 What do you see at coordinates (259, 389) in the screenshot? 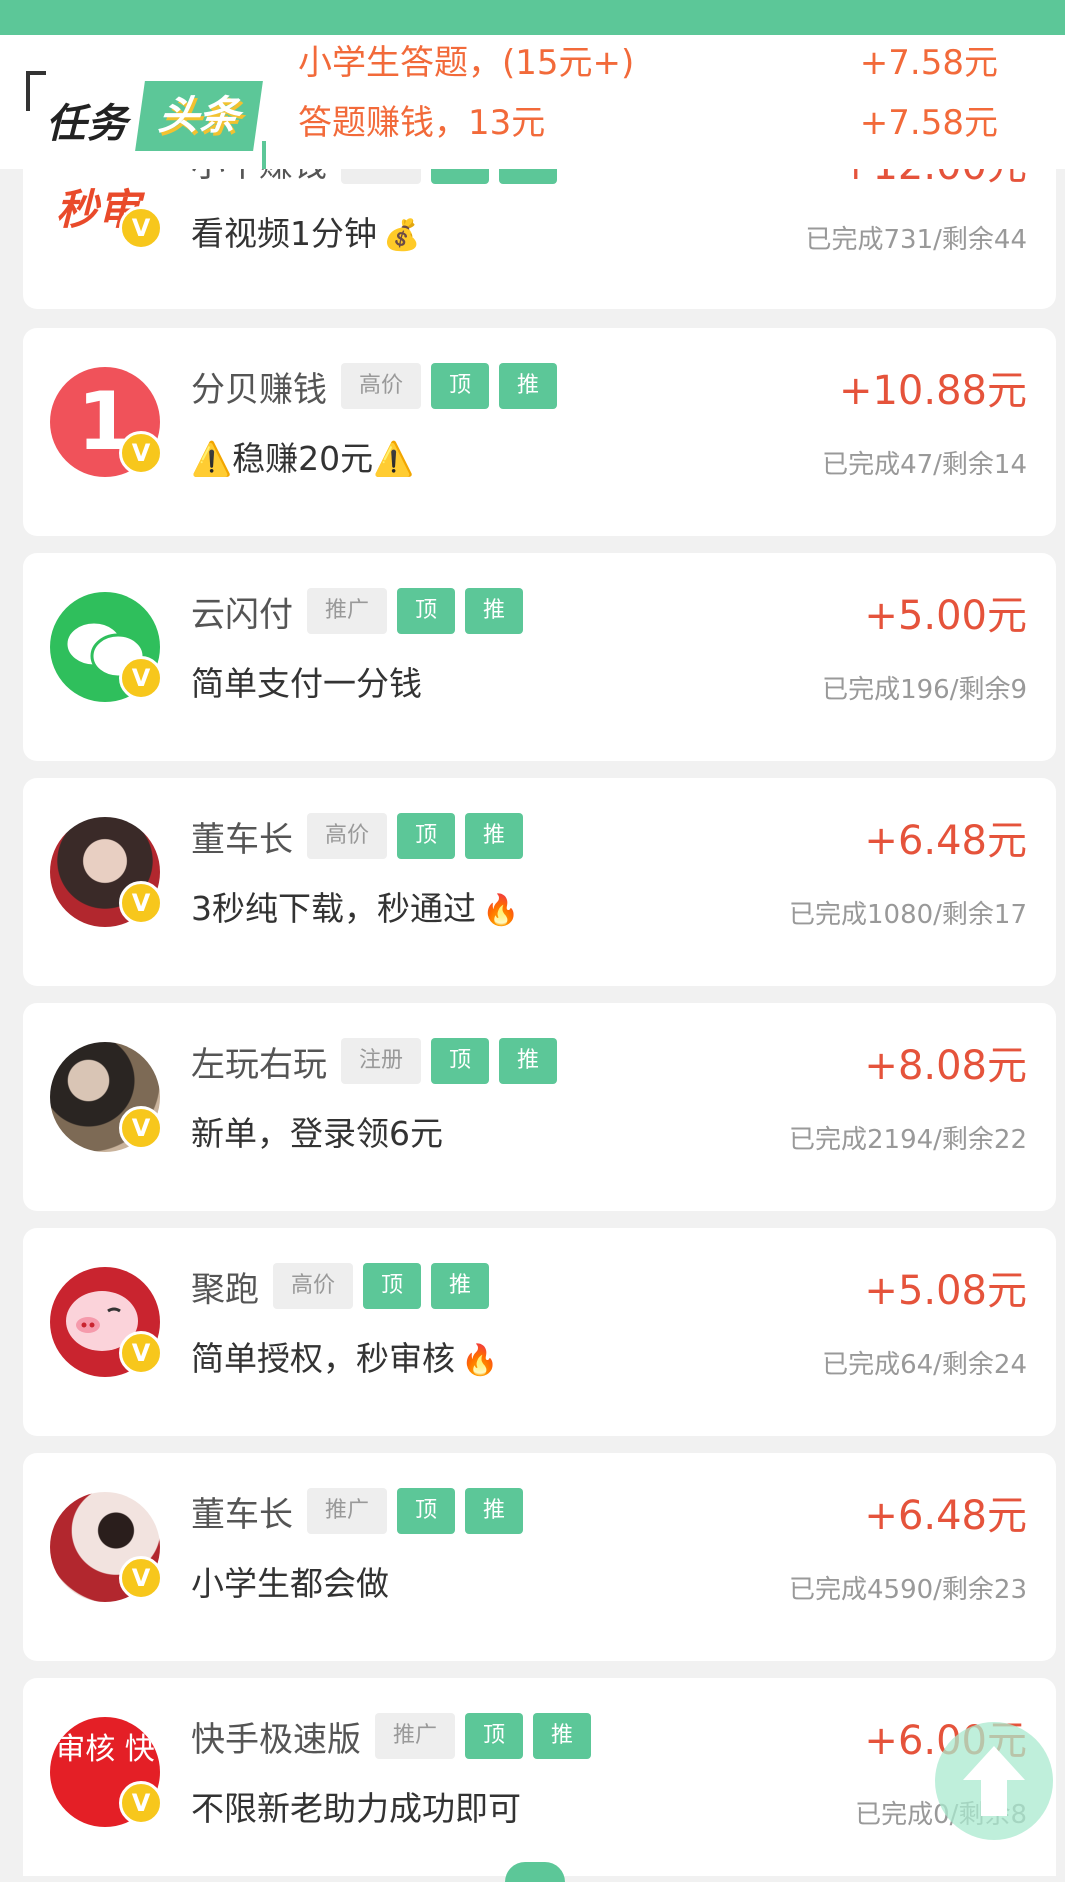
I see `task-title: 分贝赚钱` at bounding box center [259, 389].